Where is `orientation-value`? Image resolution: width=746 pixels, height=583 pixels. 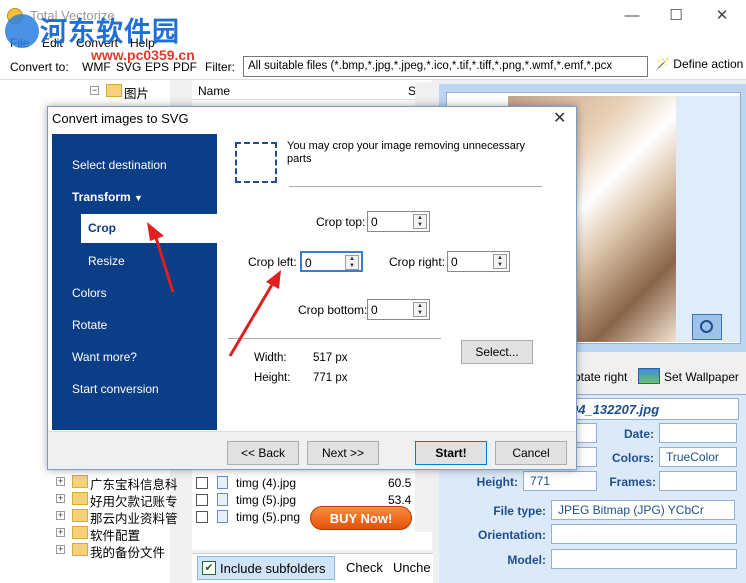
orientation-value is located at coordinates (644, 534).